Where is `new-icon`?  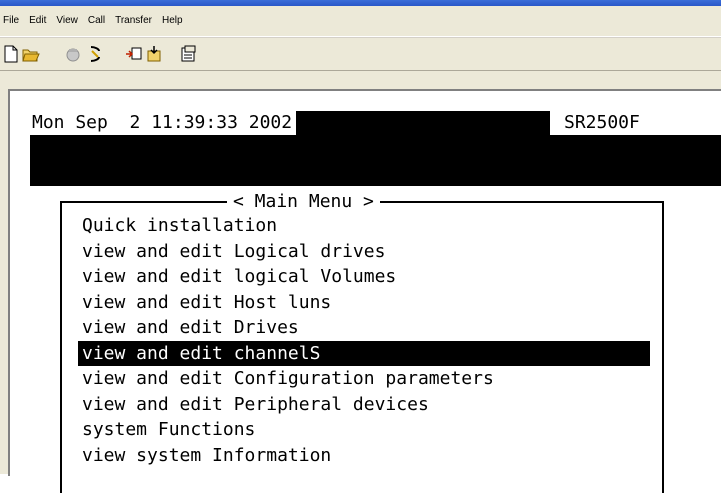 new-icon is located at coordinates (11, 54).